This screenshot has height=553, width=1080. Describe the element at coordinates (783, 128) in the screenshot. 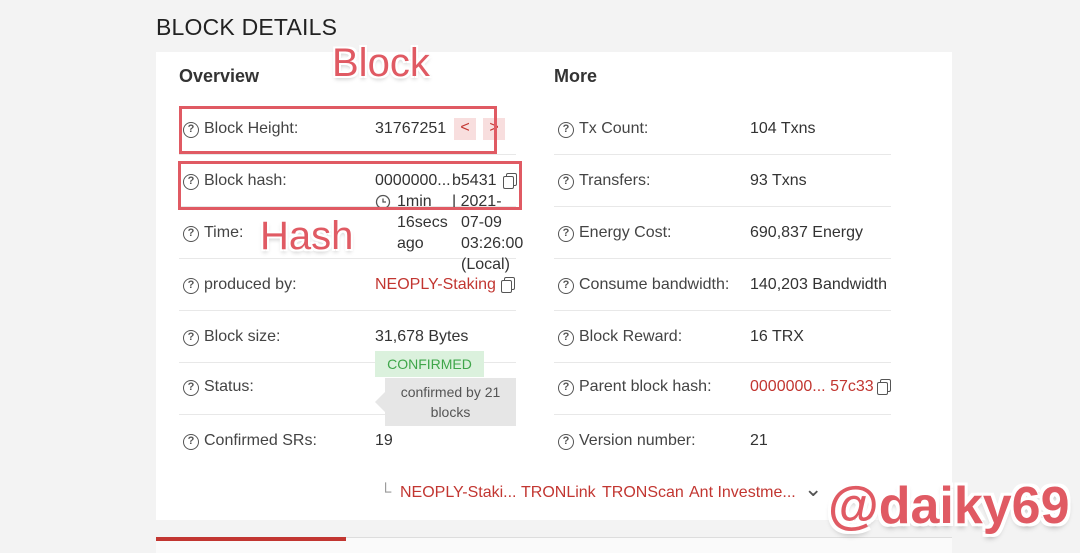

I see `tx-count-value: 104 Txns` at that location.